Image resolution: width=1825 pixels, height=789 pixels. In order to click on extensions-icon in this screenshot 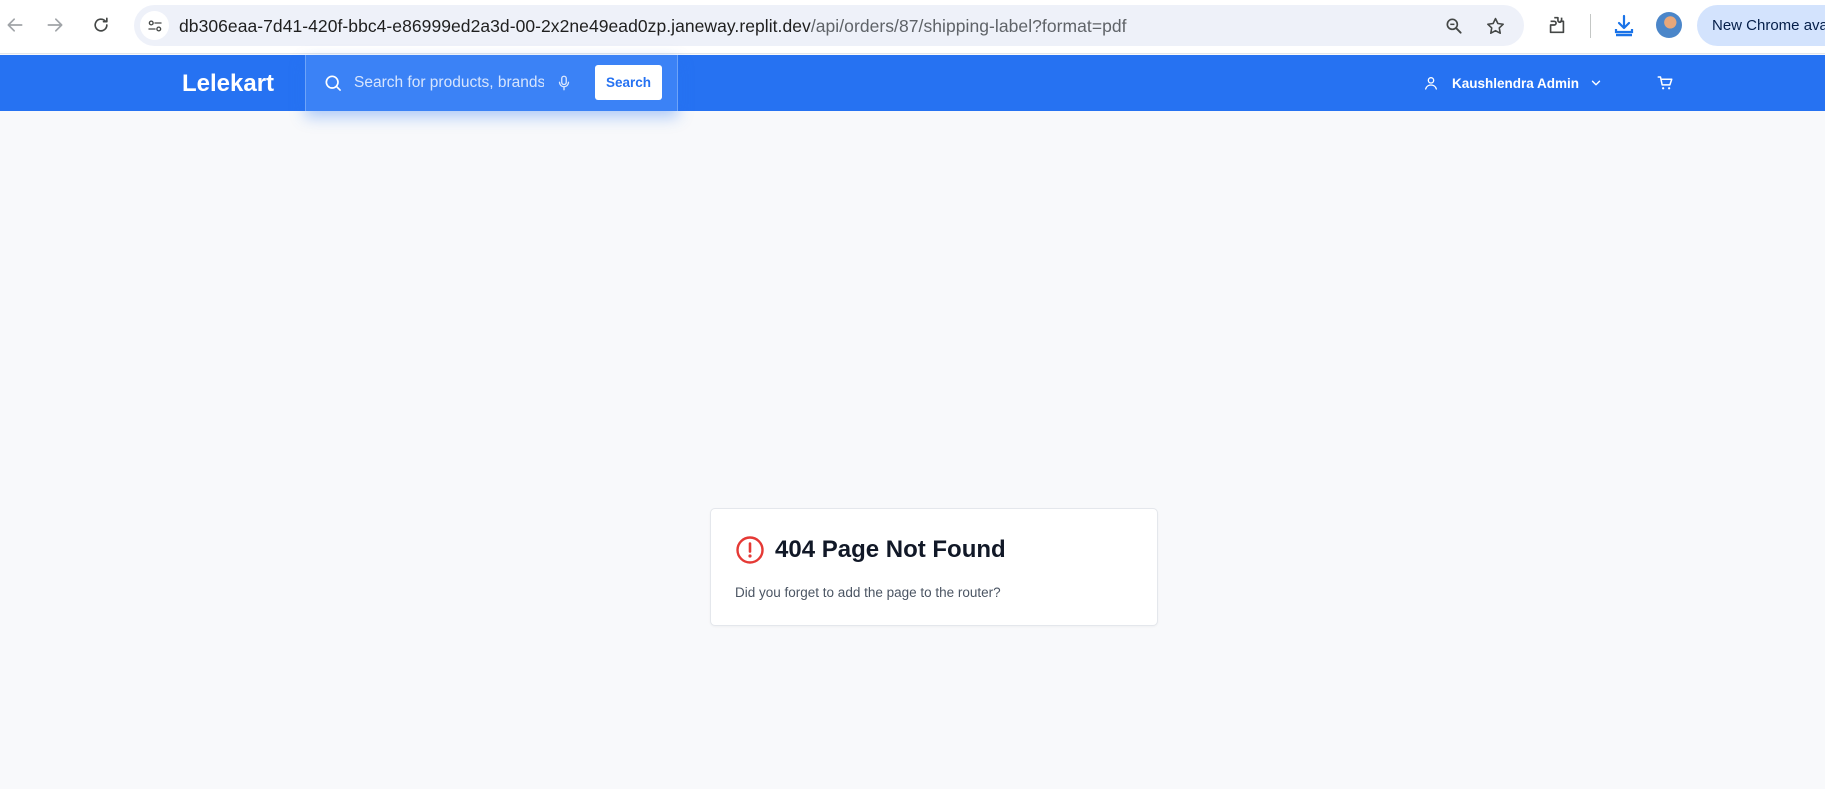, I will do `click(1557, 25)`.